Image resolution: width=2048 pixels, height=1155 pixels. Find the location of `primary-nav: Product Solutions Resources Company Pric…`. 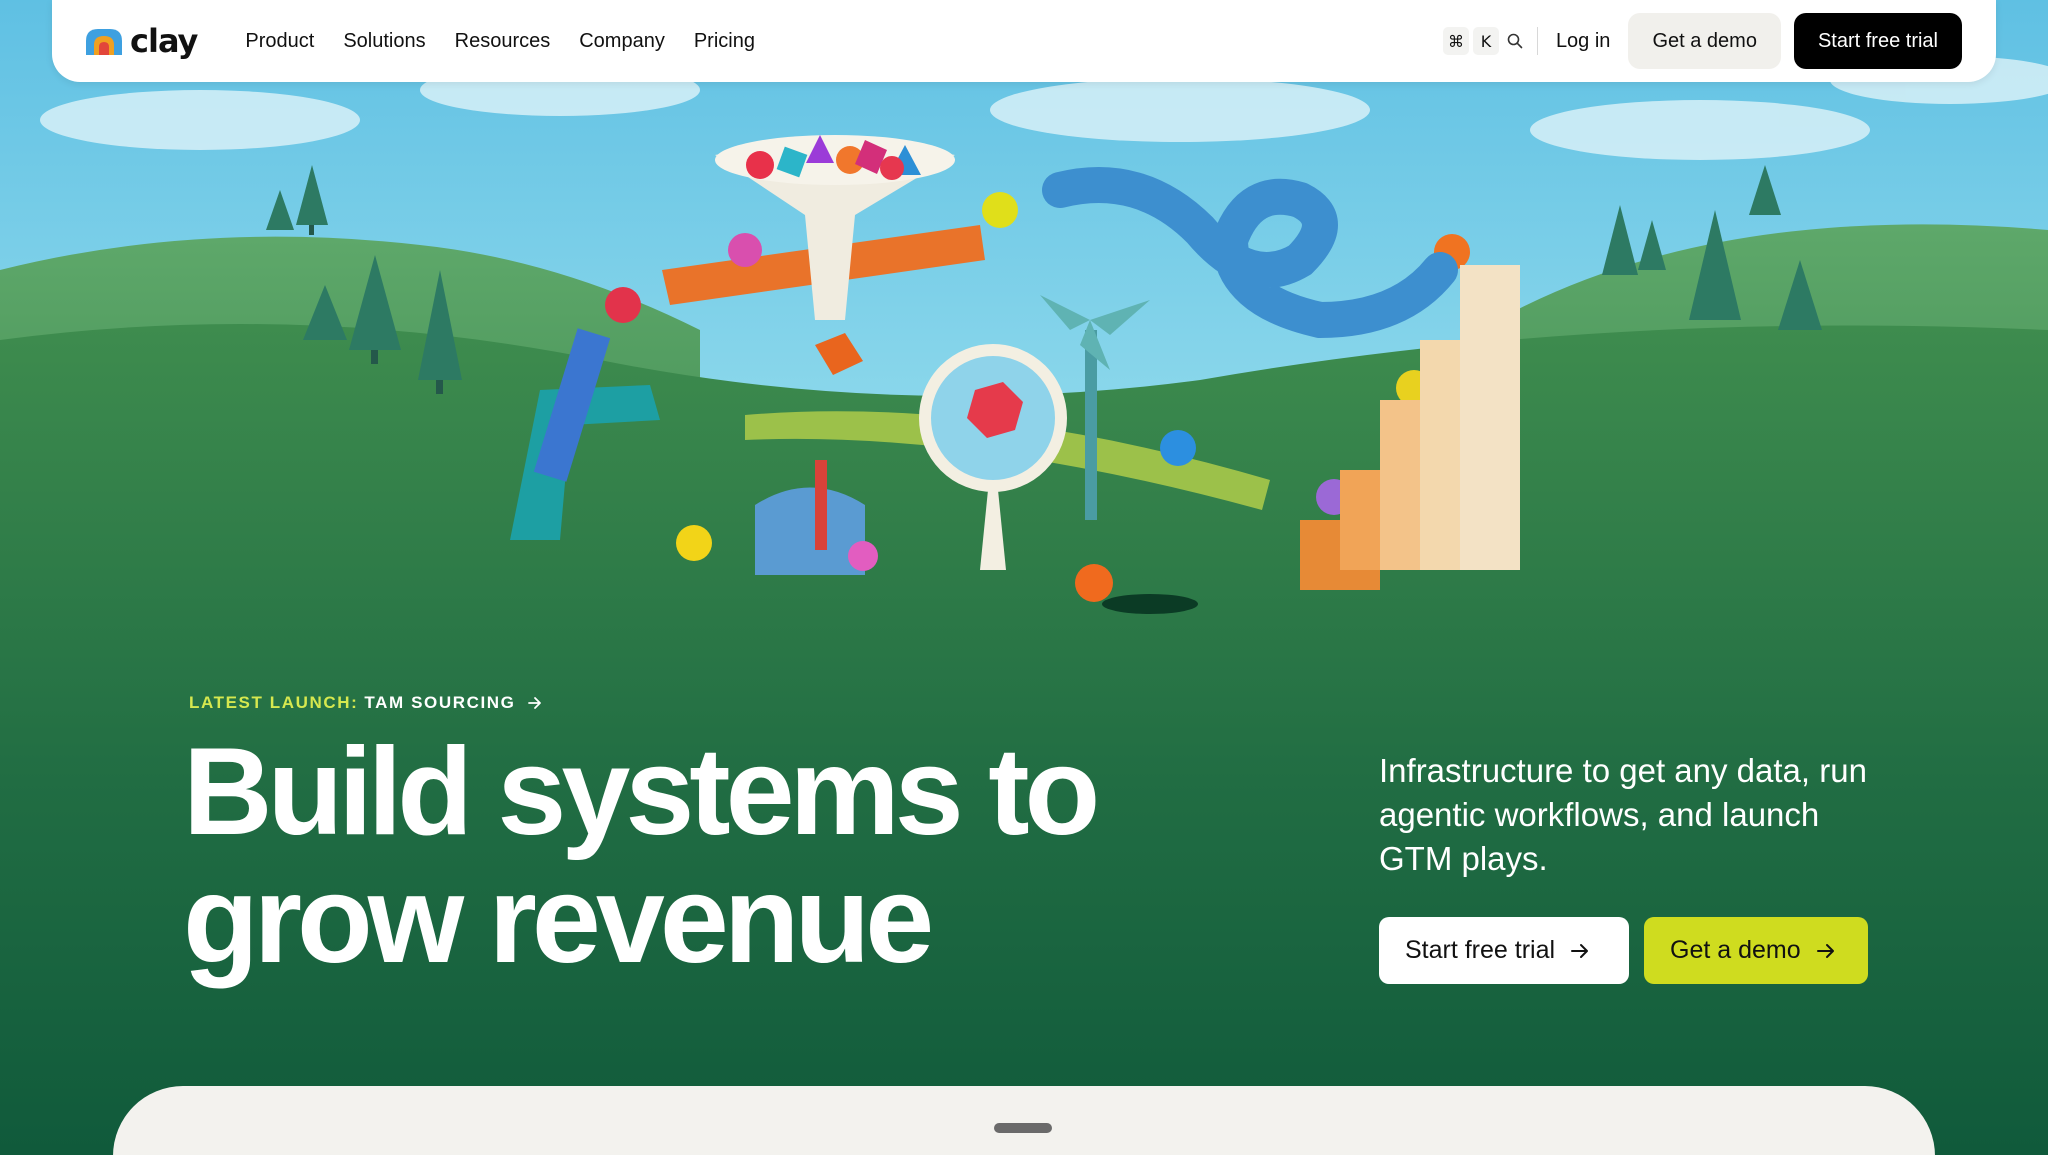

primary-nav: Product Solutions Resources Company Pric… is located at coordinates (500, 41).